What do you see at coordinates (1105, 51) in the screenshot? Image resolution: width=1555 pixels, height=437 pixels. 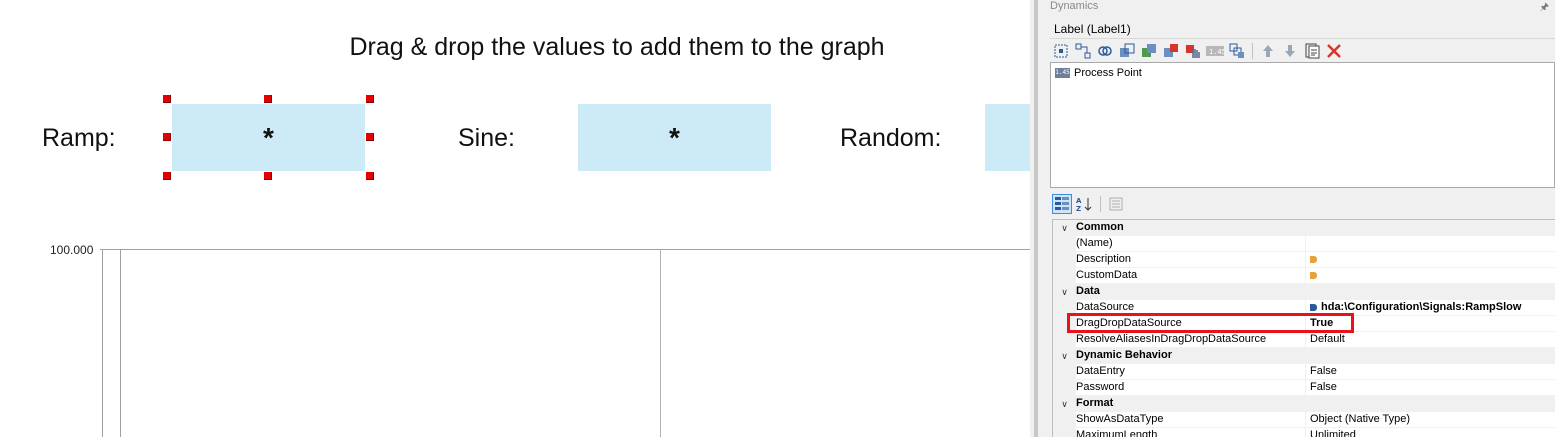 I see `link-icon` at bounding box center [1105, 51].